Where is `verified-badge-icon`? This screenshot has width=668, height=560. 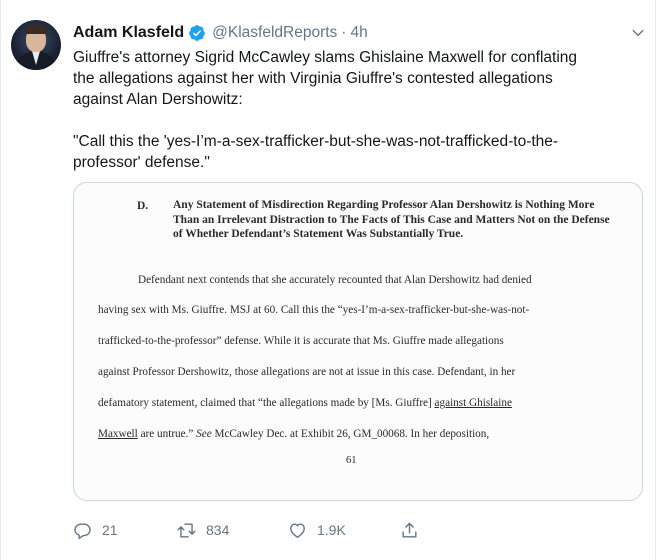
verified-badge-icon is located at coordinates (197, 33).